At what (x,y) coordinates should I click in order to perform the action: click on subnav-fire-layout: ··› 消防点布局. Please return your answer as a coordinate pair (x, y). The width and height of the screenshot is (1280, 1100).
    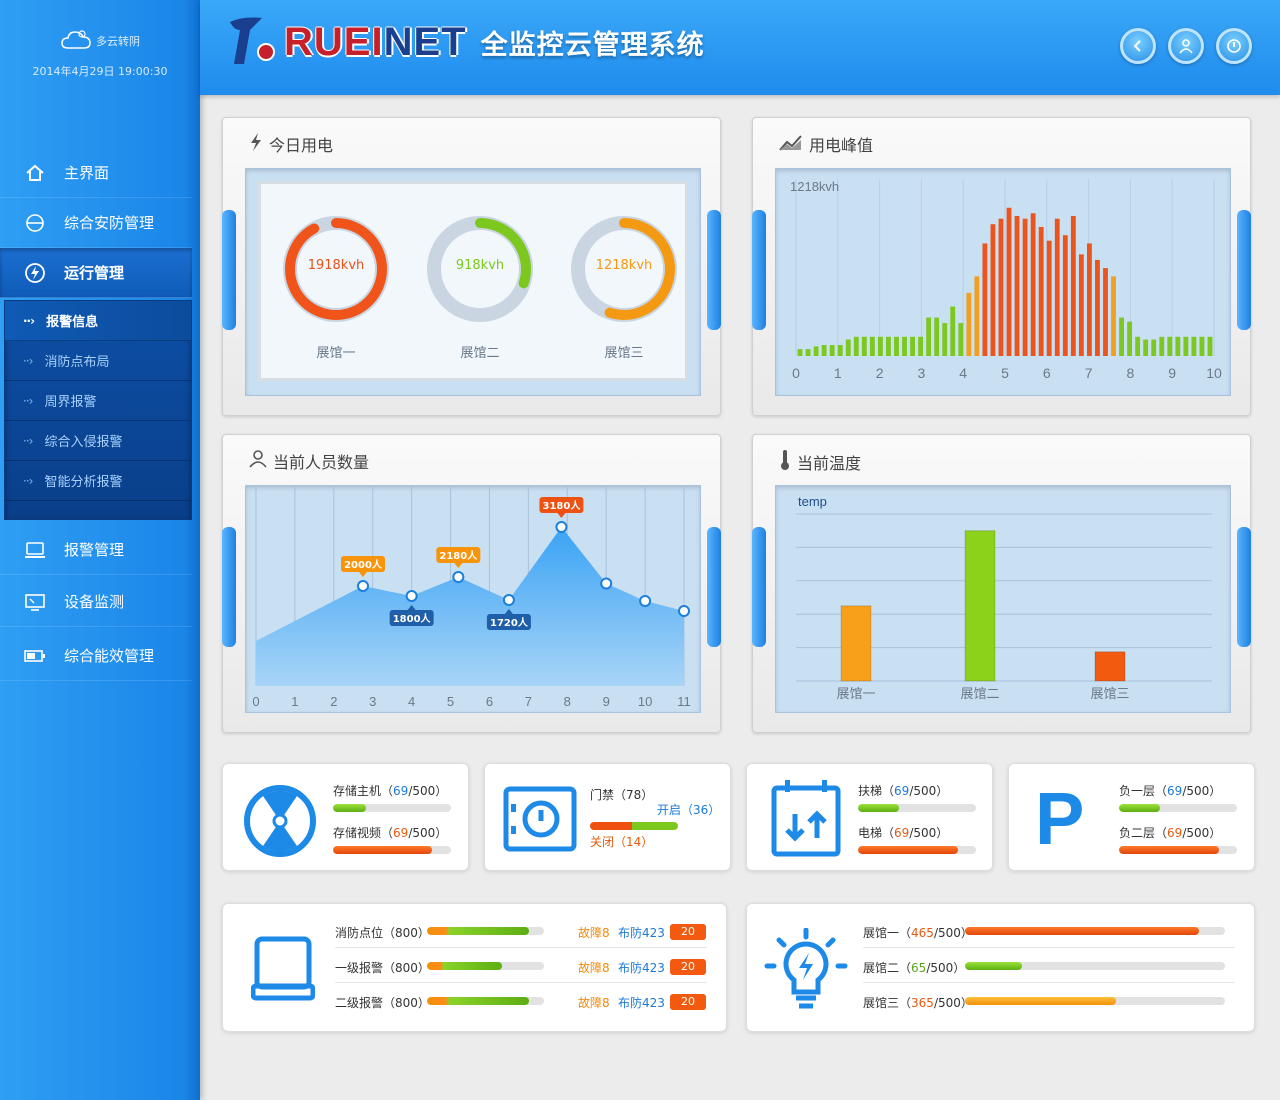
    Looking at the image, I should click on (98, 361).